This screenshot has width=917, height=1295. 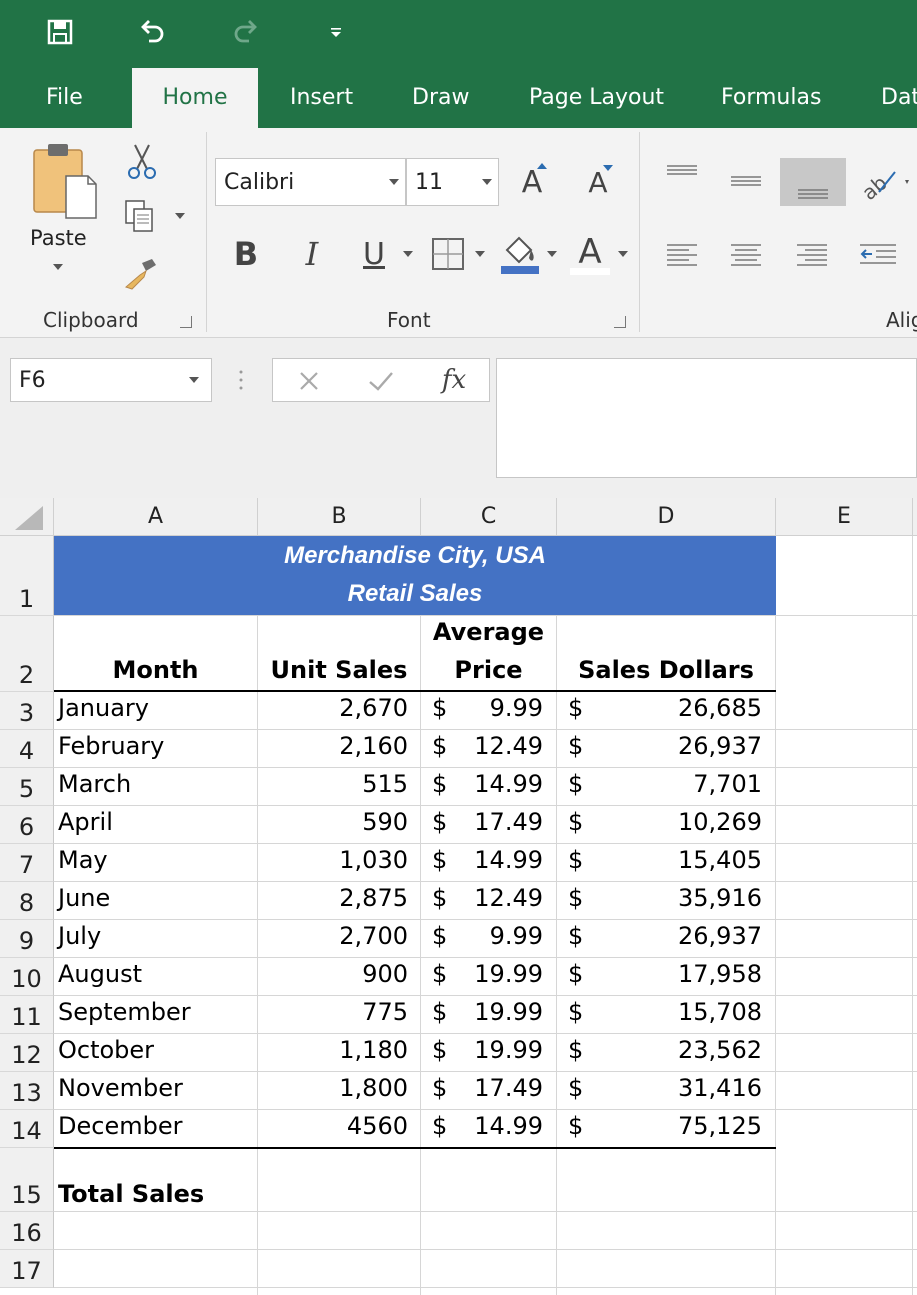 What do you see at coordinates (448, 254) in the screenshot?
I see `borders-icon` at bounding box center [448, 254].